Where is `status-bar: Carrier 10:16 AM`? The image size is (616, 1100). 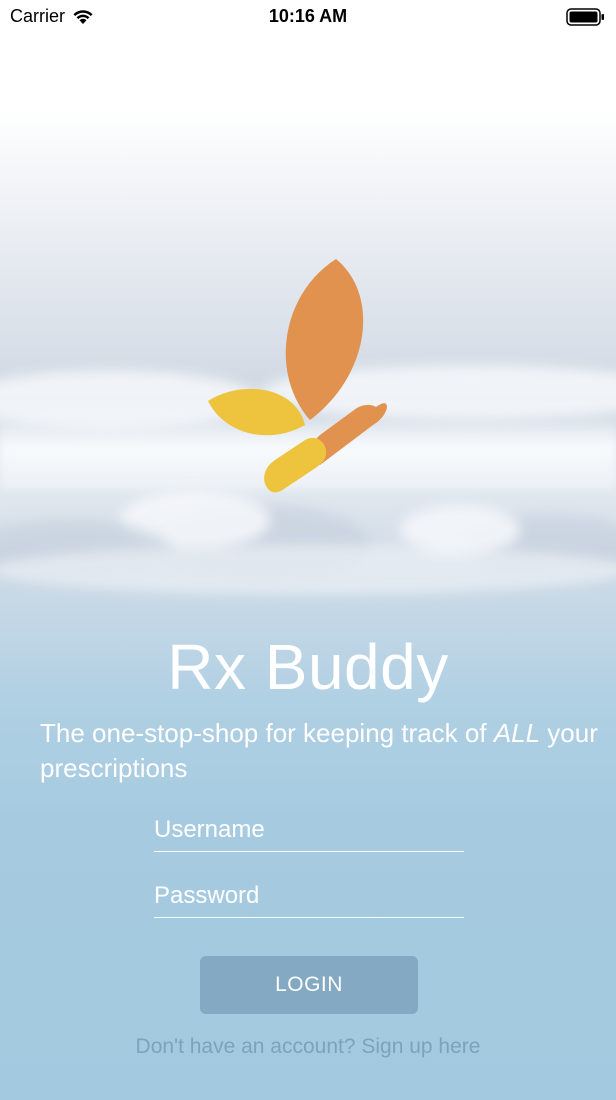 status-bar: Carrier 10:16 AM is located at coordinates (308, 17).